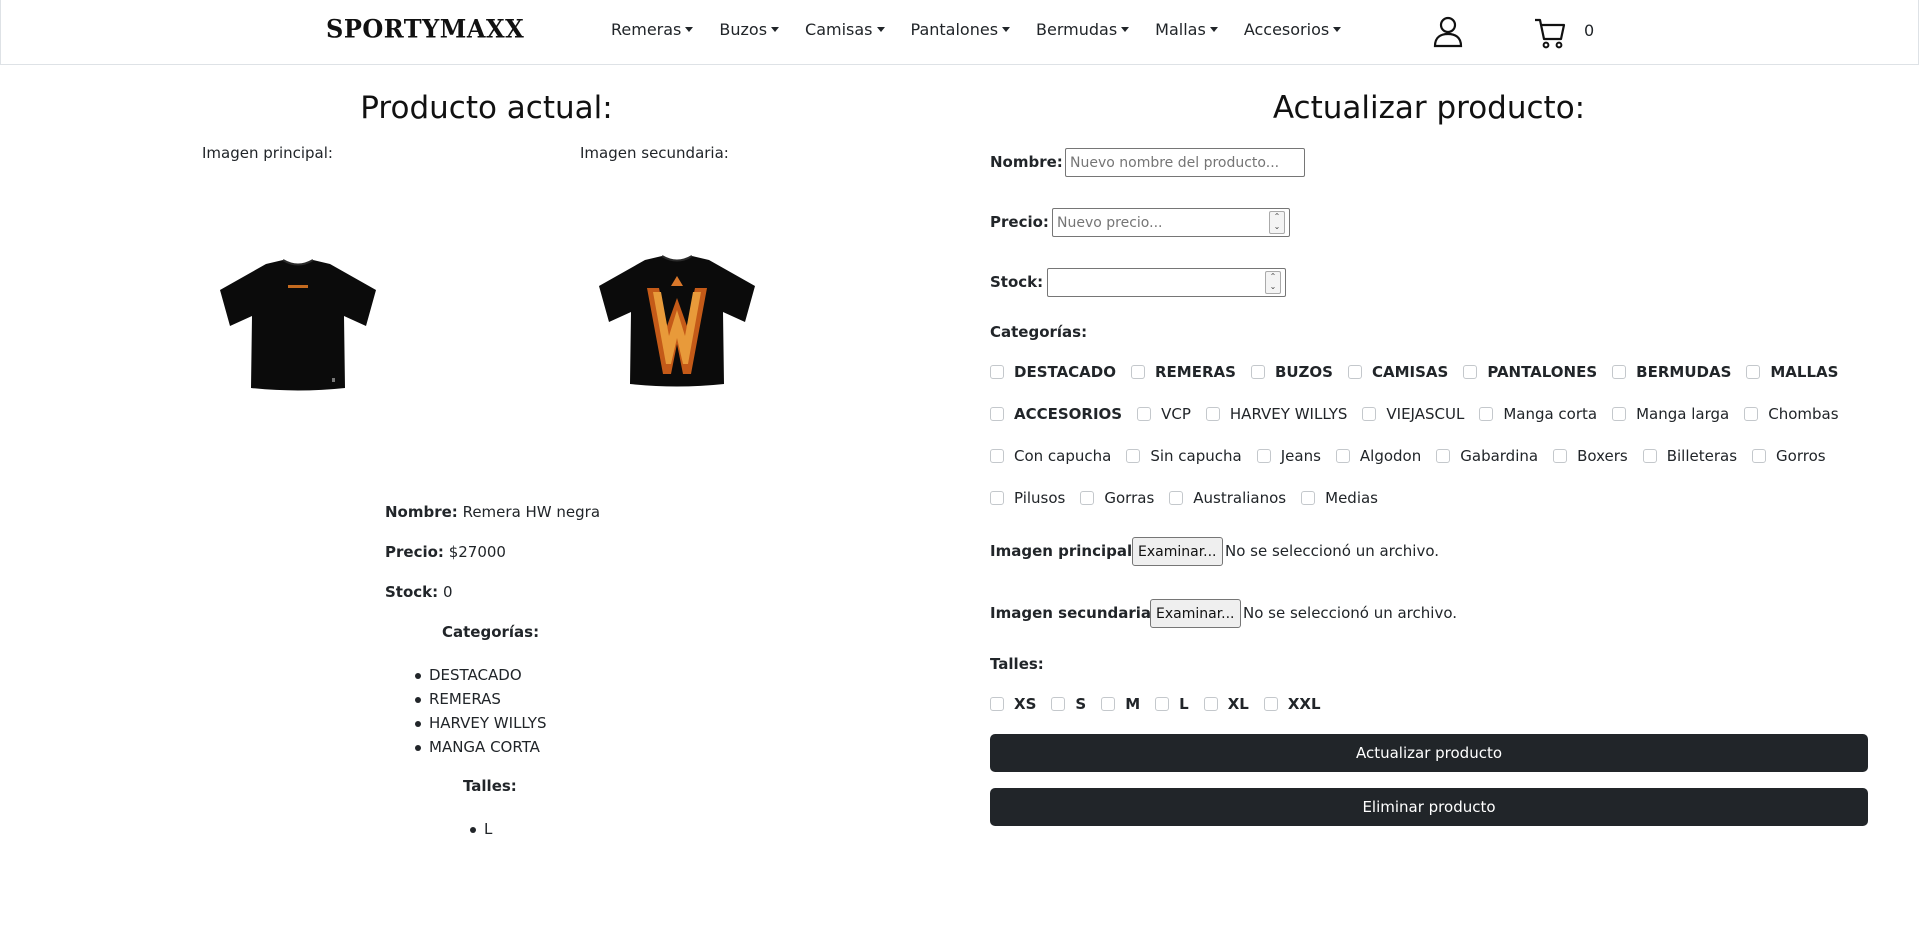 The height and width of the screenshot is (931, 1919). Describe the element at coordinates (1689, 456) in the screenshot. I see `category-checkbox: Billeteras` at that location.